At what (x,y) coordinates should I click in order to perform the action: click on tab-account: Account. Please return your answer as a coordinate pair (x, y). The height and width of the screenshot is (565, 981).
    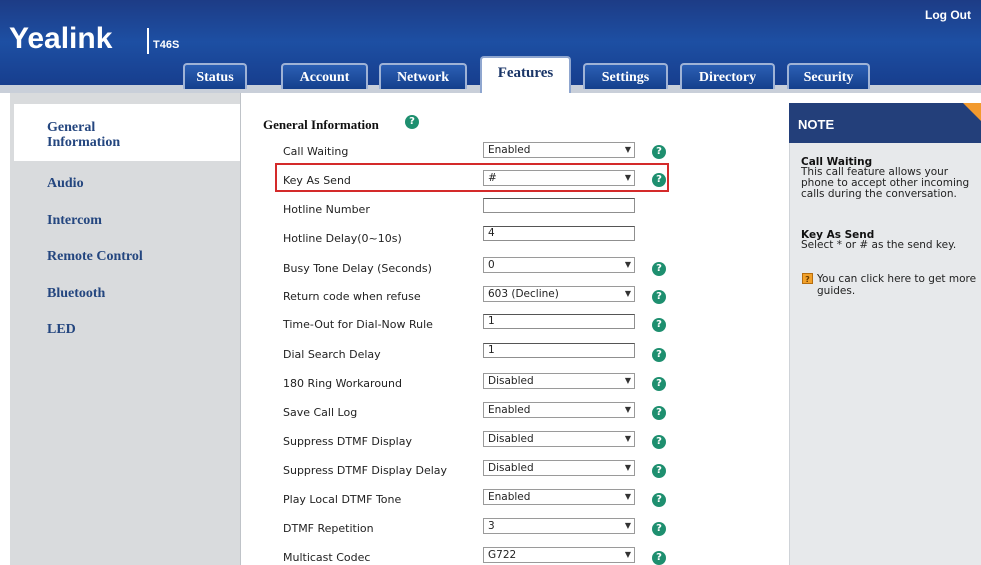
    Looking at the image, I should click on (324, 76).